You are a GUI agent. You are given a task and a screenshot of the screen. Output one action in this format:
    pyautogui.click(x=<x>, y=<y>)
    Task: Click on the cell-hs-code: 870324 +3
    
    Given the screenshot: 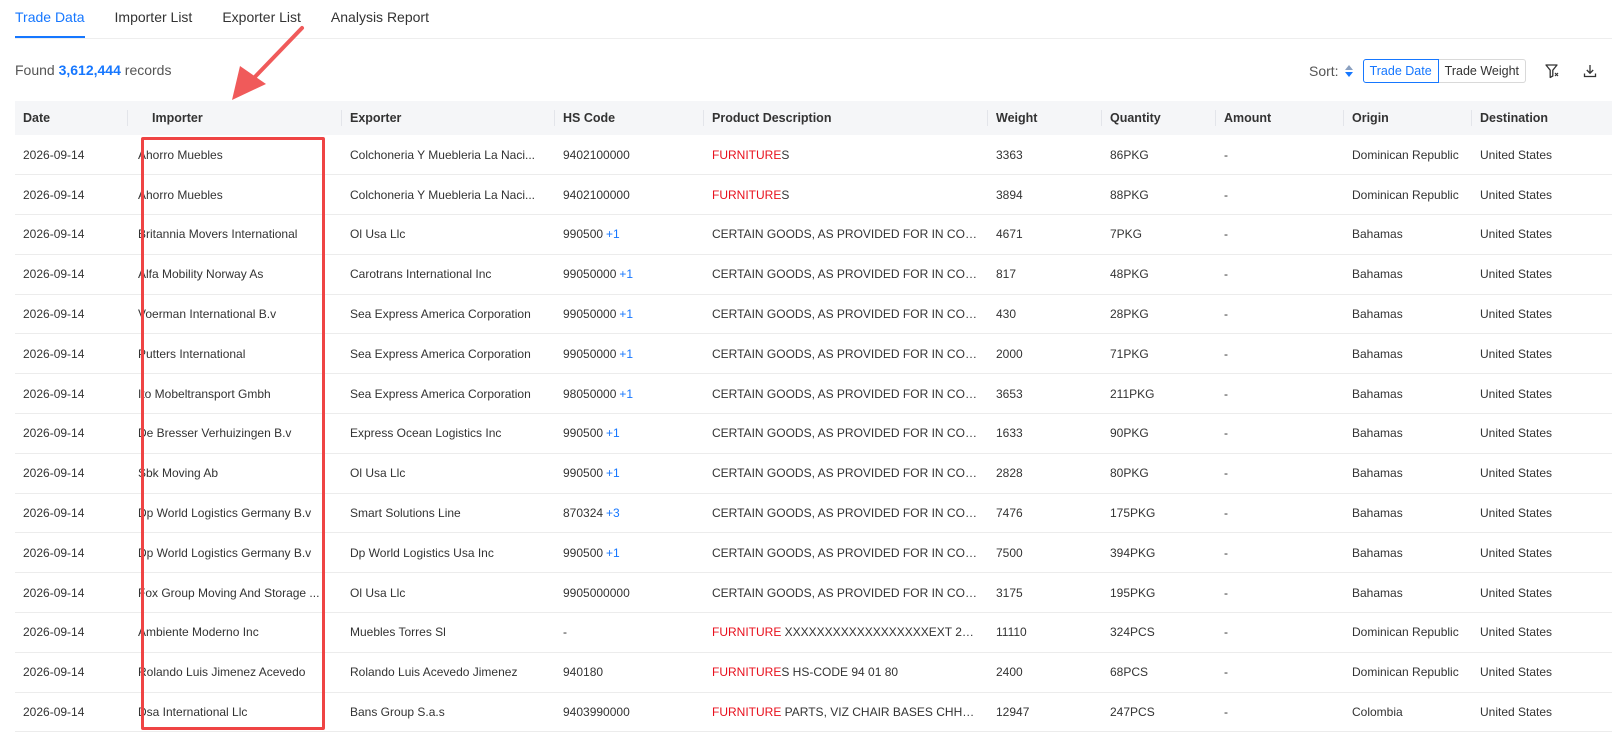 What is the action you would take?
    pyautogui.click(x=629, y=513)
    